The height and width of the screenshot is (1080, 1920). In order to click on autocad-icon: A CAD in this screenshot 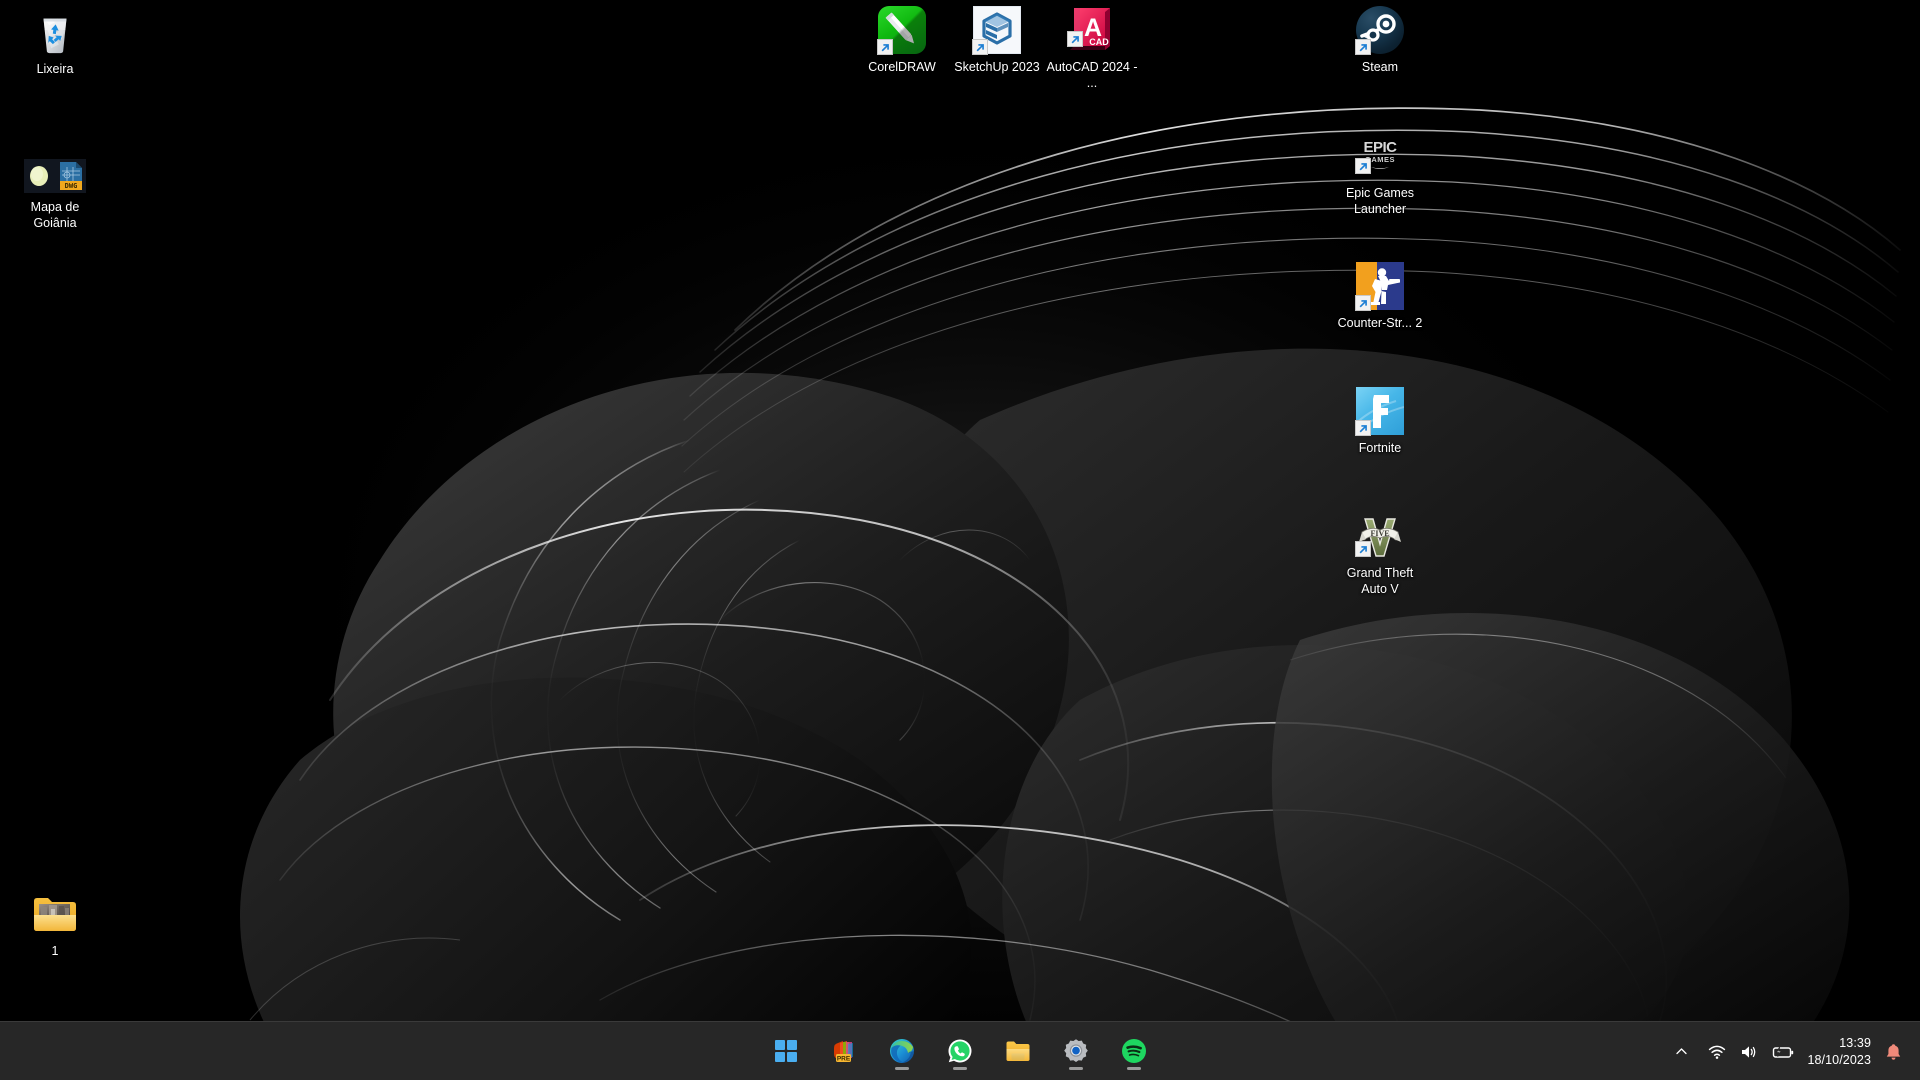, I will do `click(1091, 30)`.